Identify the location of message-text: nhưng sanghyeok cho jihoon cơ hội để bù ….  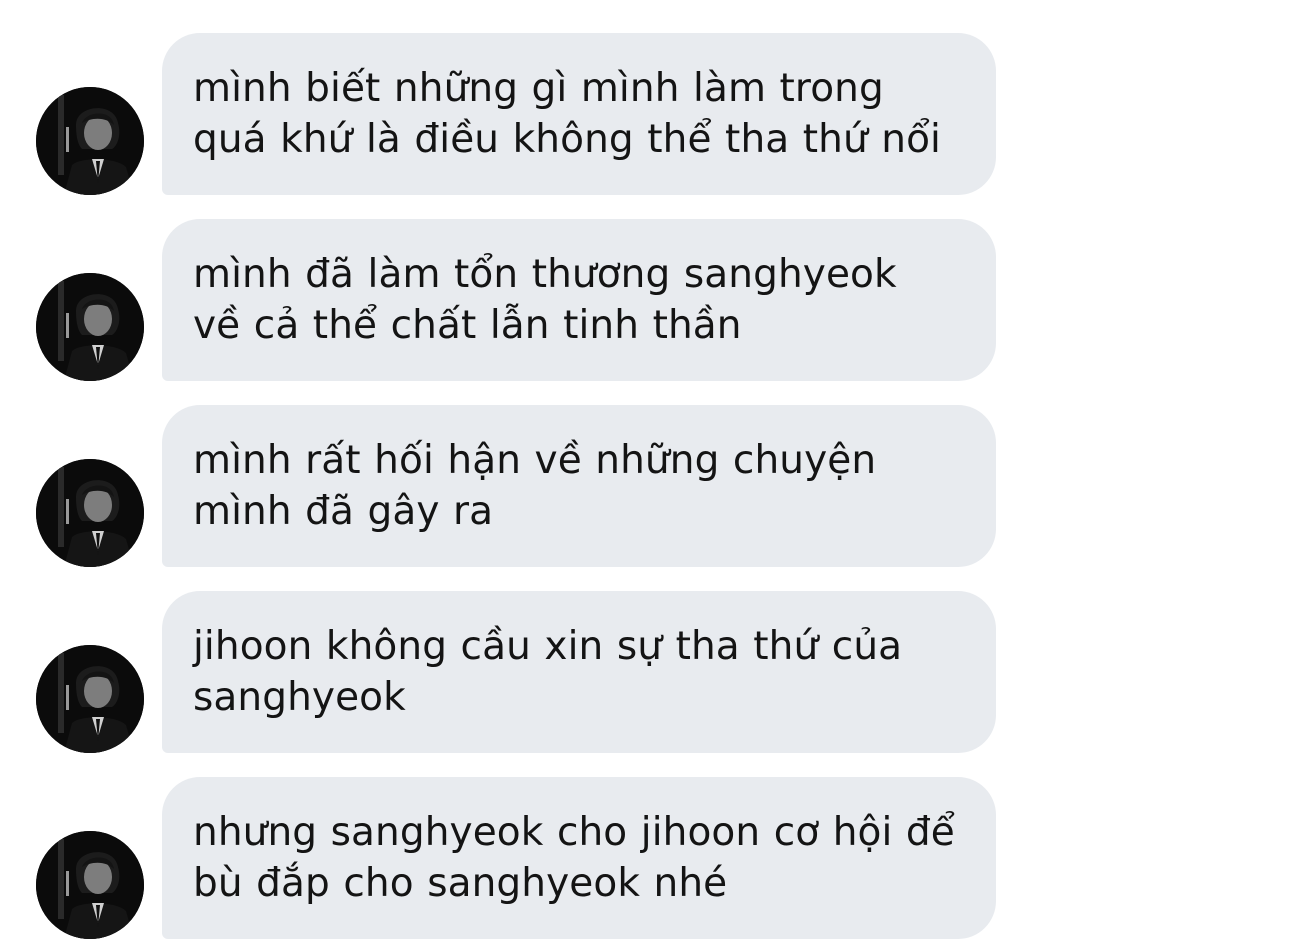
(574, 858).